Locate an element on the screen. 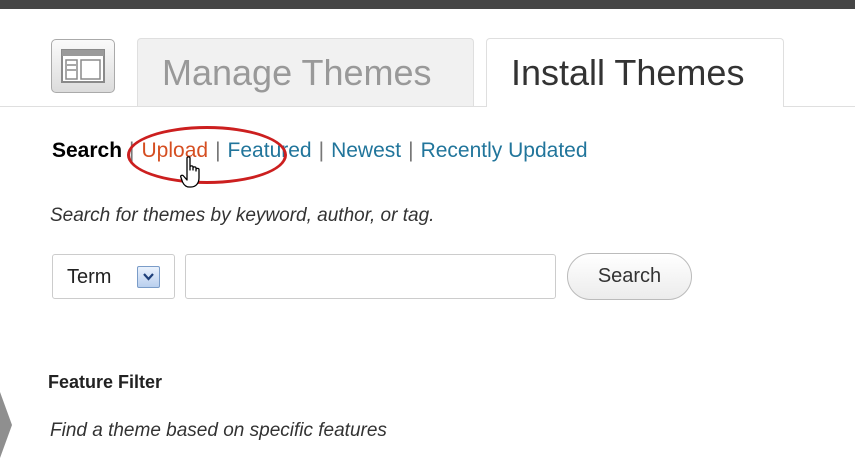 The image size is (855, 461). subnav-link-recently-updated: Recently Updated is located at coordinates (504, 150).